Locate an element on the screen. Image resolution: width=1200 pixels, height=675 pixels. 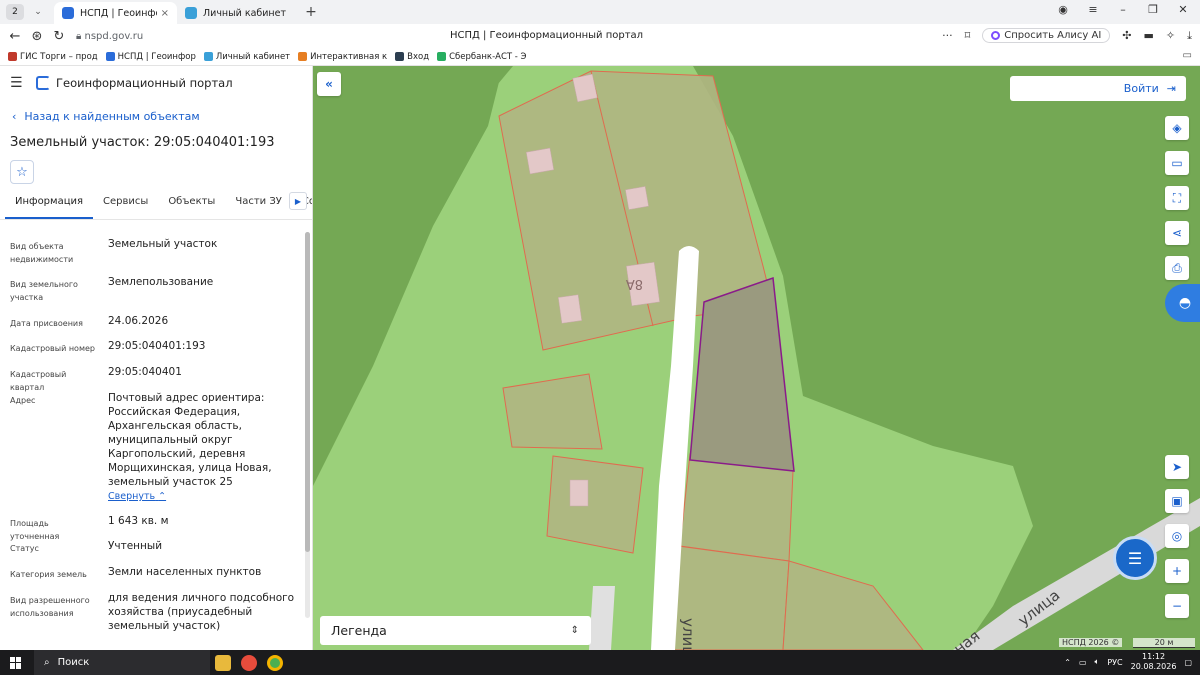
locate-button: ➤ is located at coordinates (1177, 467).